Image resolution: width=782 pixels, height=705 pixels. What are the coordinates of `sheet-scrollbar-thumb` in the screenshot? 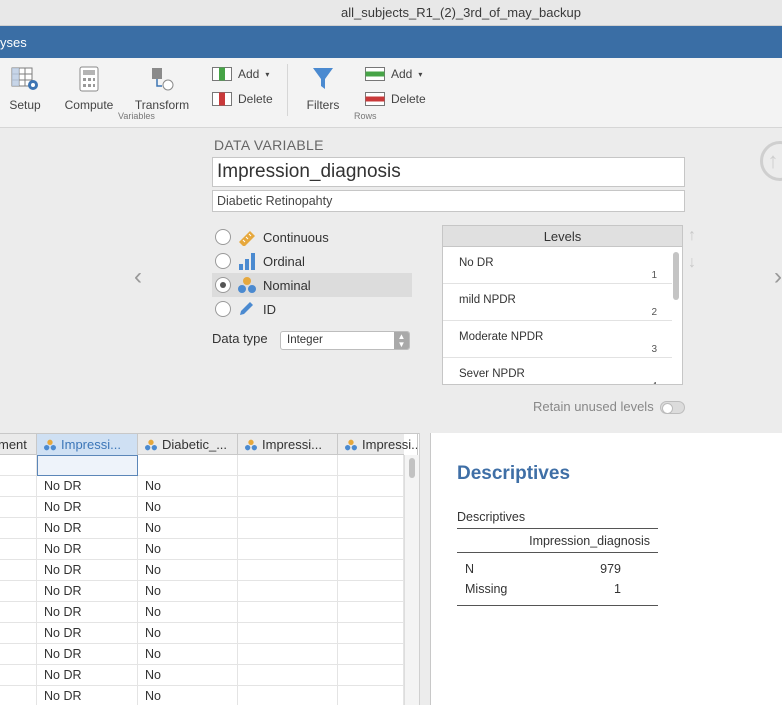 It's located at (412, 468).